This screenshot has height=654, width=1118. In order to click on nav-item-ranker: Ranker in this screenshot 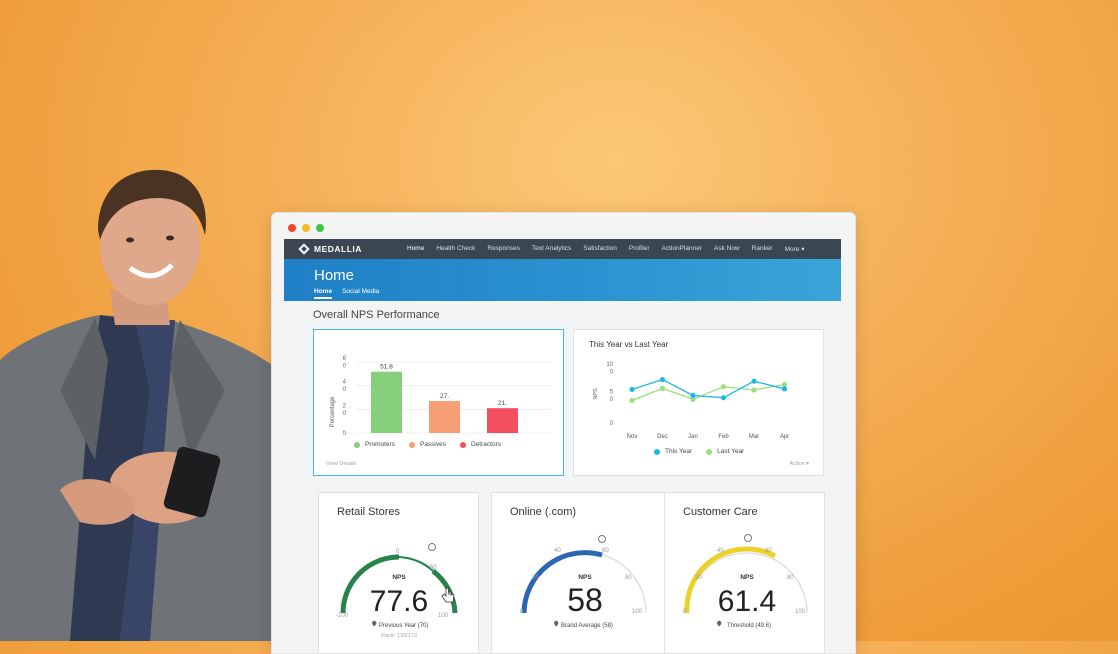, I will do `click(762, 249)`.